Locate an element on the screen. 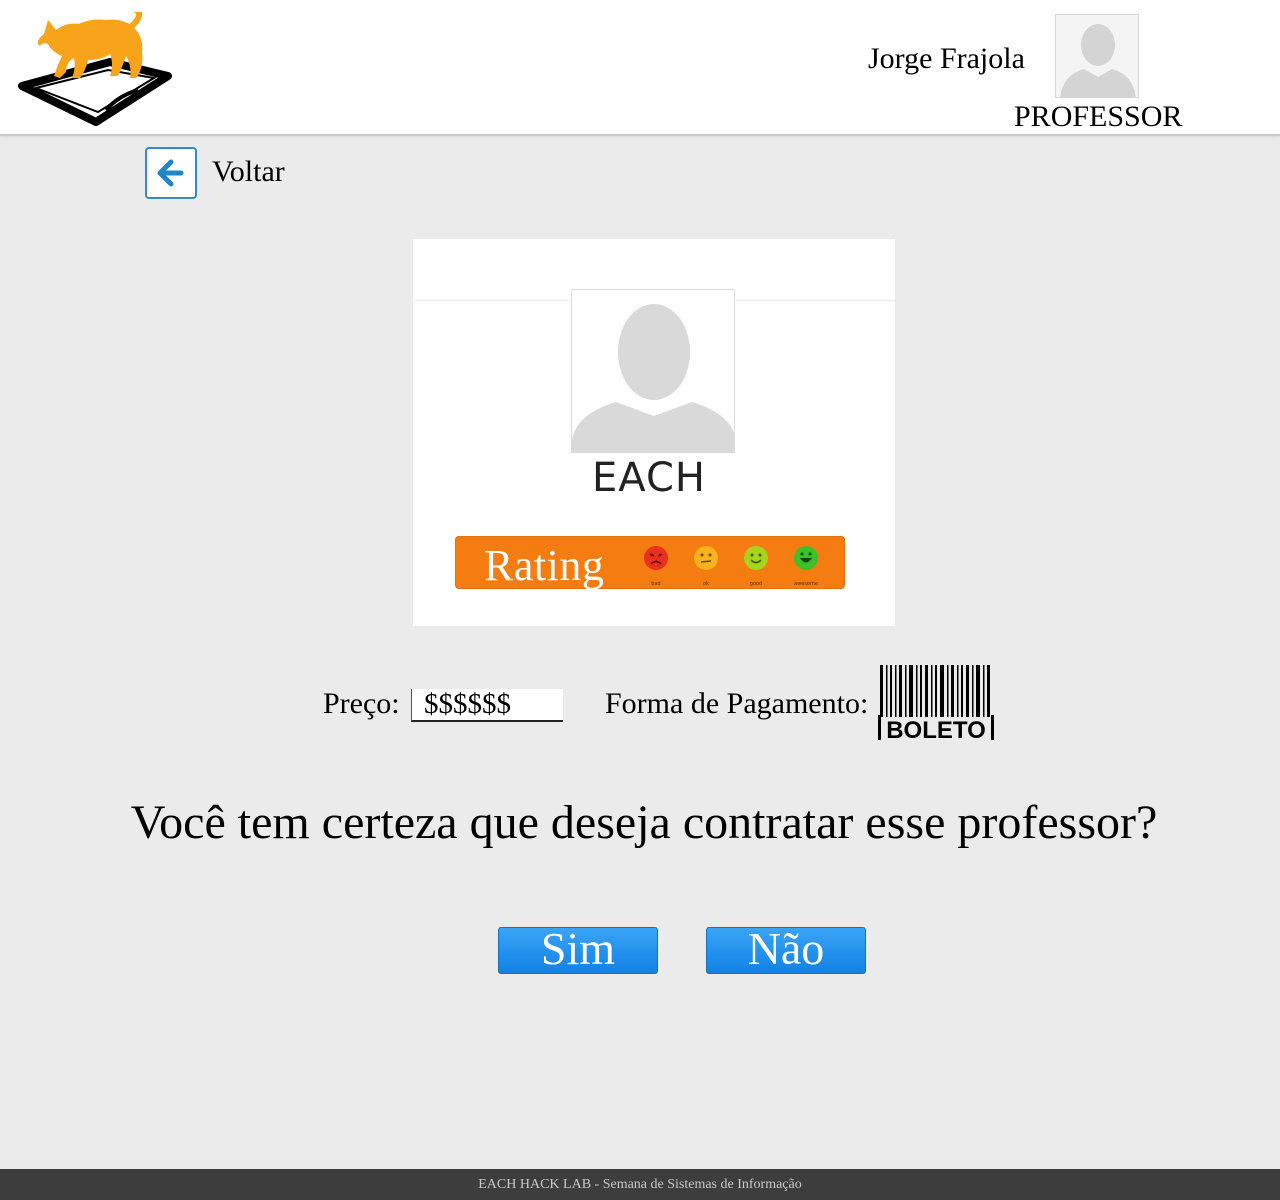 This screenshot has width=1280, height=1200. yes-button: Sim is located at coordinates (578, 950).